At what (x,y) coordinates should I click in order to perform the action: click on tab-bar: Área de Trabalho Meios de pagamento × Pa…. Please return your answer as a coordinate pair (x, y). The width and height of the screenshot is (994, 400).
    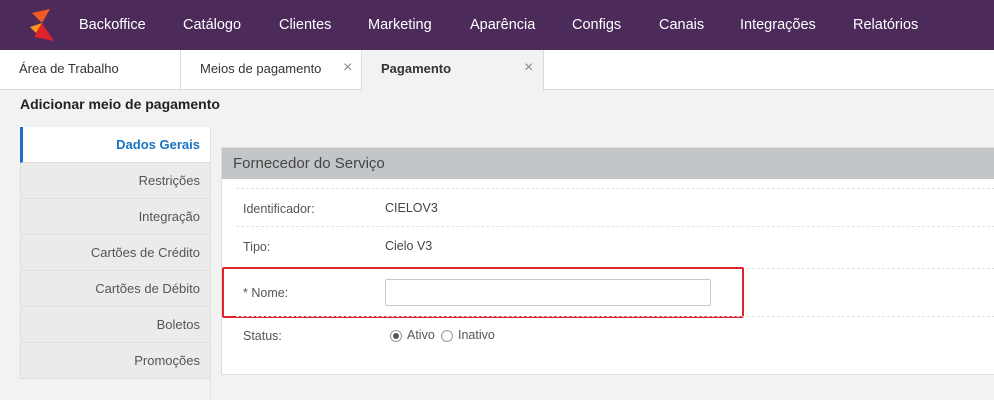
    Looking at the image, I should click on (497, 70).